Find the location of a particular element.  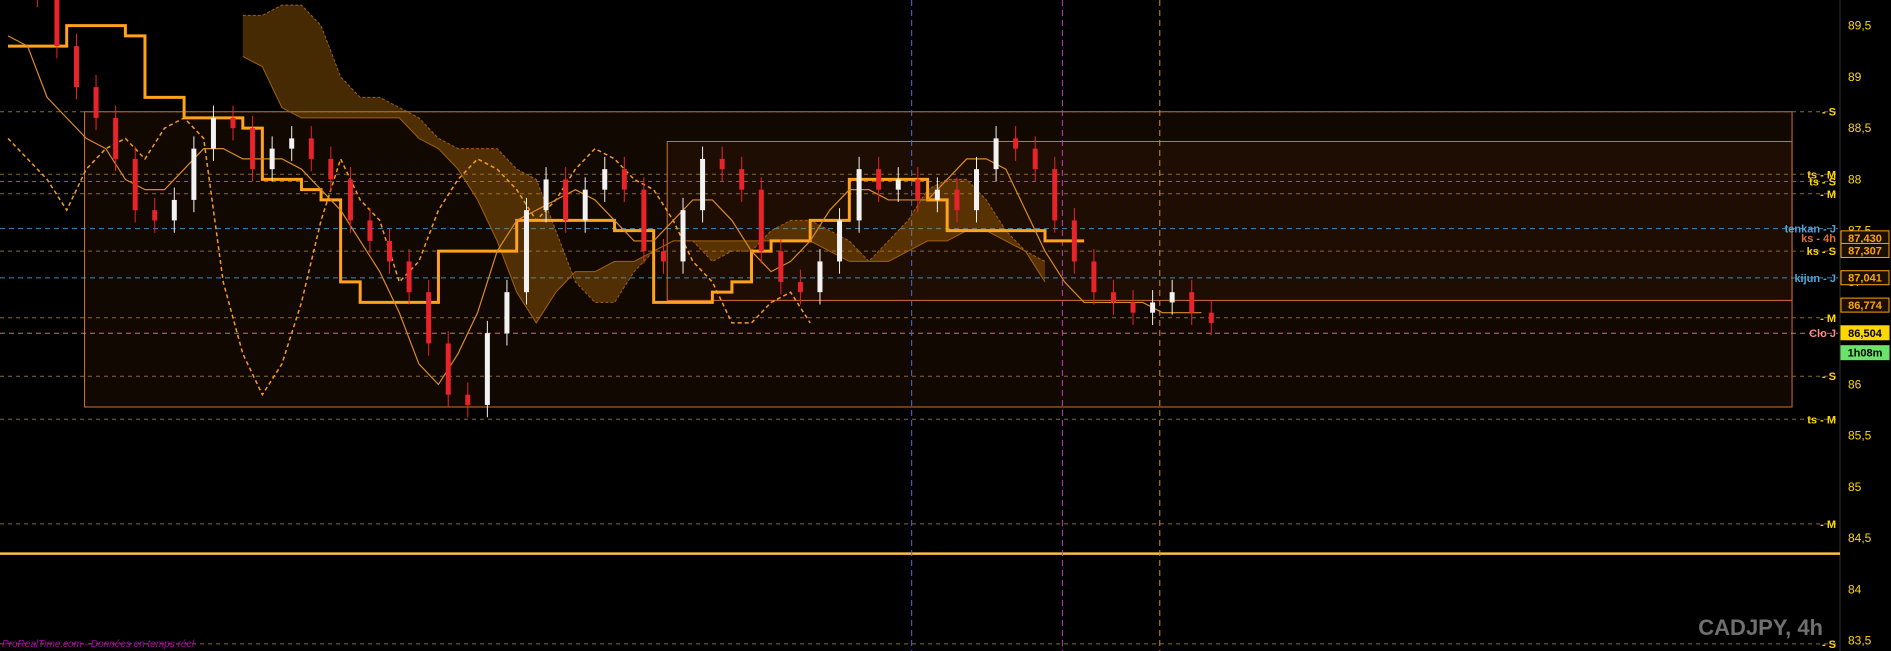

y-tick-label: 89,5 is located at coordinates (1860, 26).